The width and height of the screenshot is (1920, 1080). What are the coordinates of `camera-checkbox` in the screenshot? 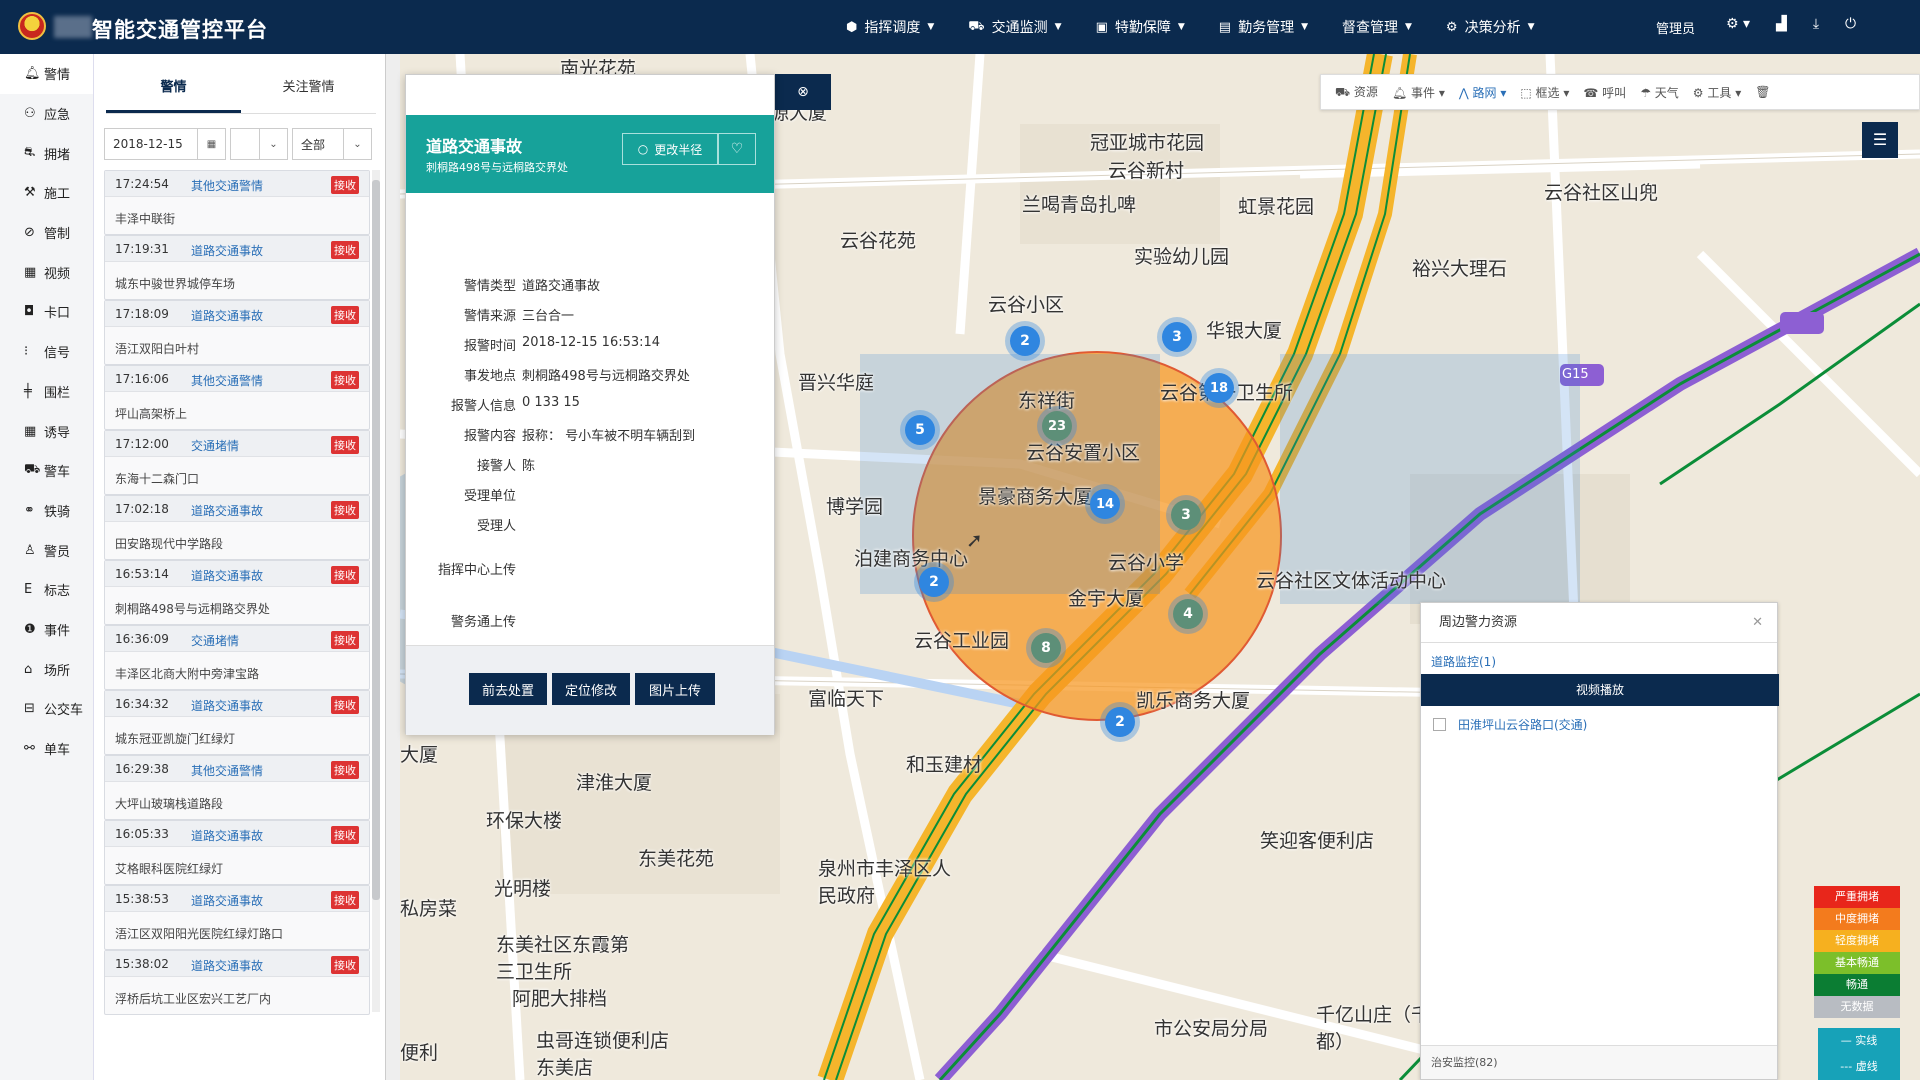 It's located at (1439, 724).